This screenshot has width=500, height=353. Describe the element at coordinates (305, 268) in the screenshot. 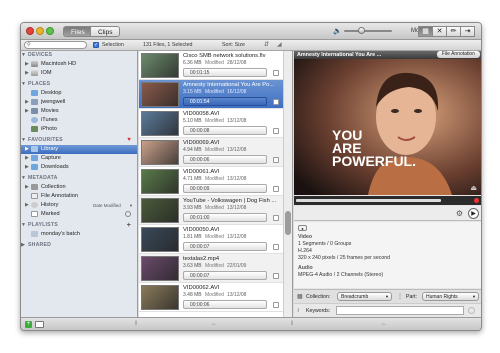

I see `audio-header: Audio` at that location.